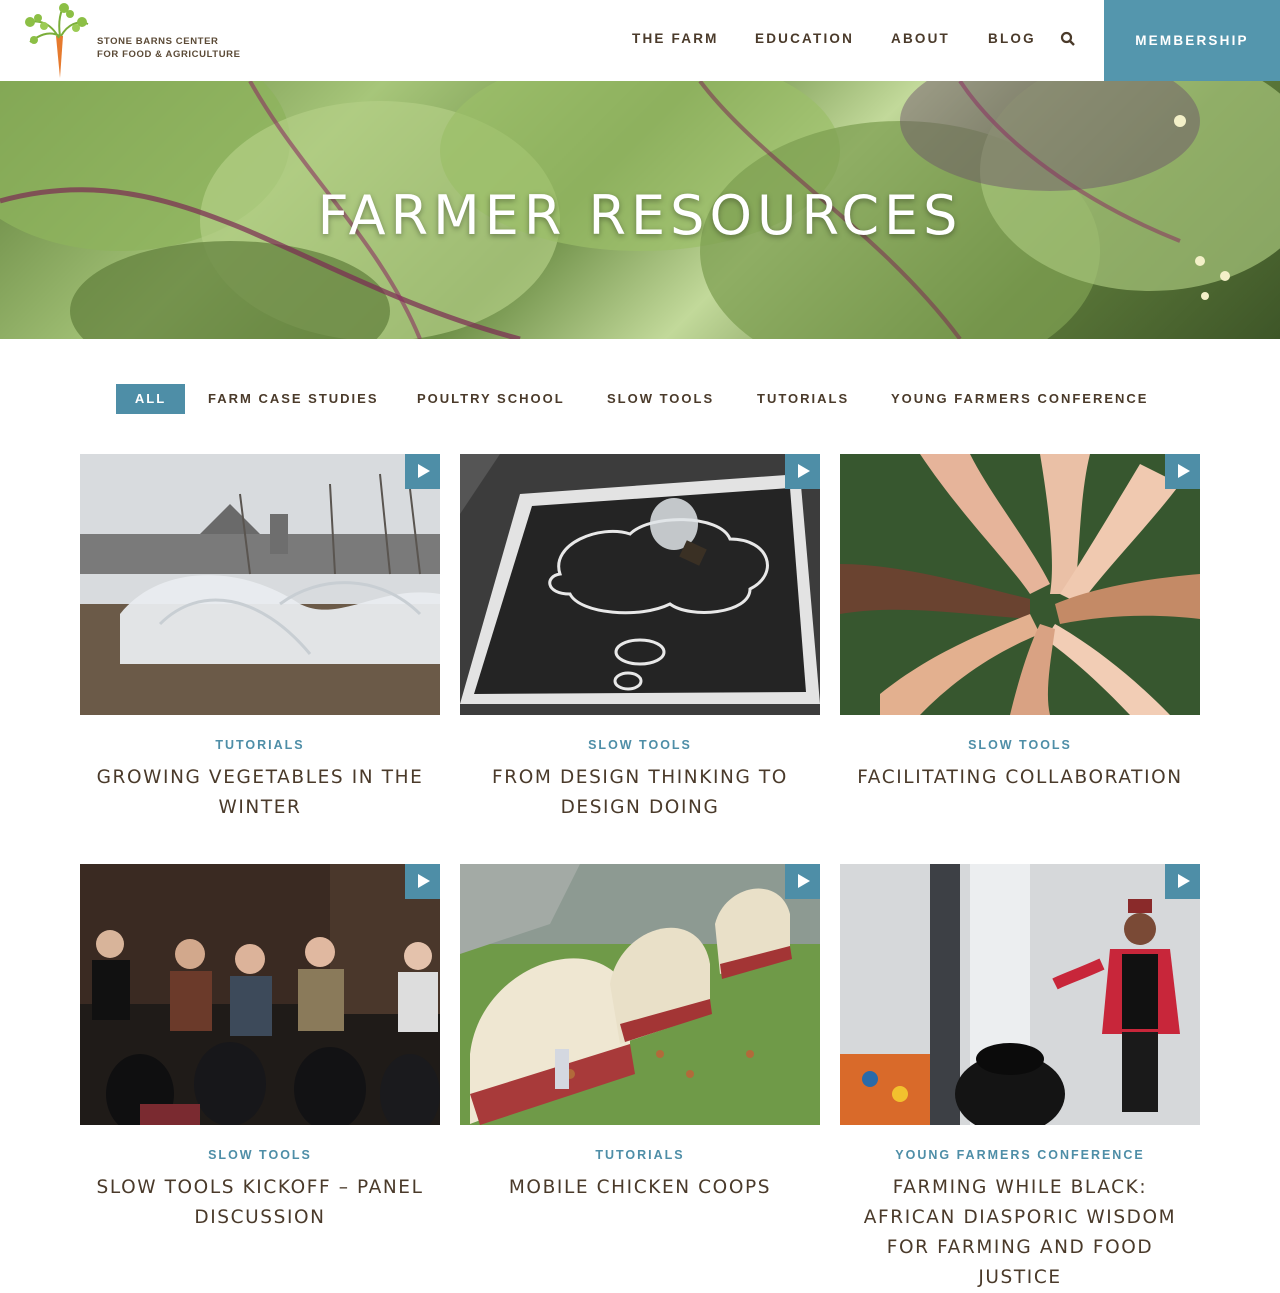 The width and height of the screenshot is (1280, 1293). What do you see at coordinates (260, 793) in the screenshot?
I see `card-title: GROWING VEGETABLES IN THE WINTER` at bounding box center [260, 793].